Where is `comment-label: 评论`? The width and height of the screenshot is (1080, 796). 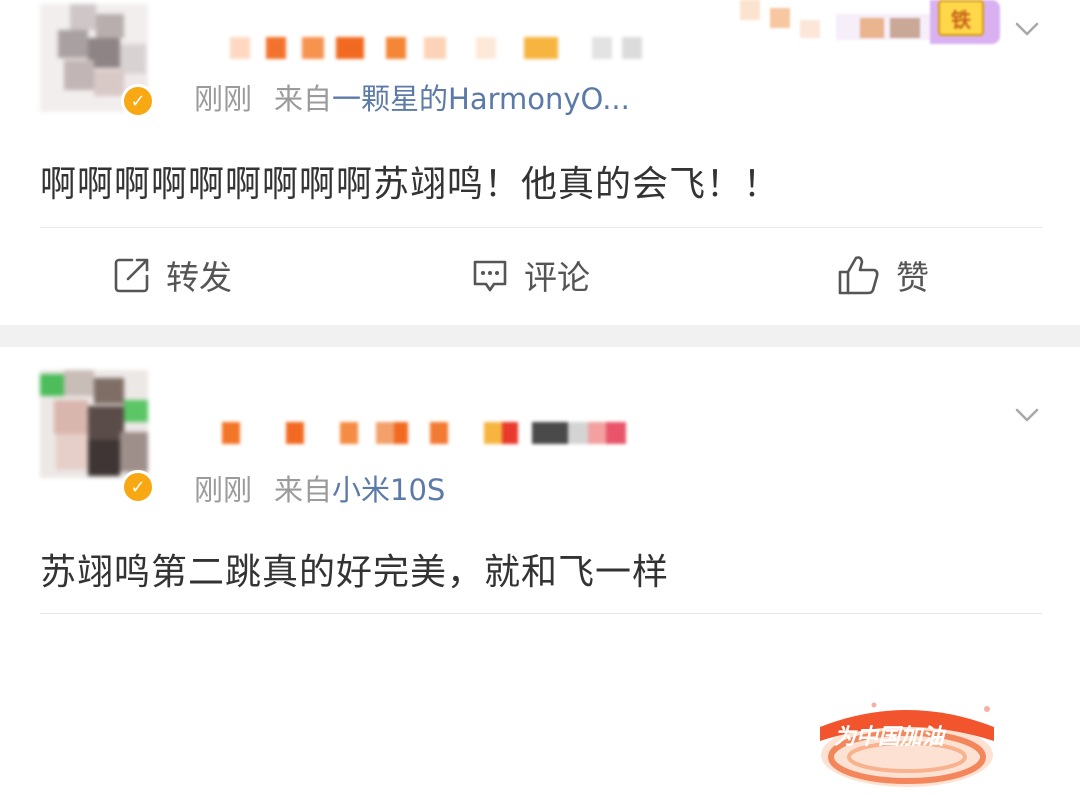 comment-label: 评论 is located at coordinates (557, 277).